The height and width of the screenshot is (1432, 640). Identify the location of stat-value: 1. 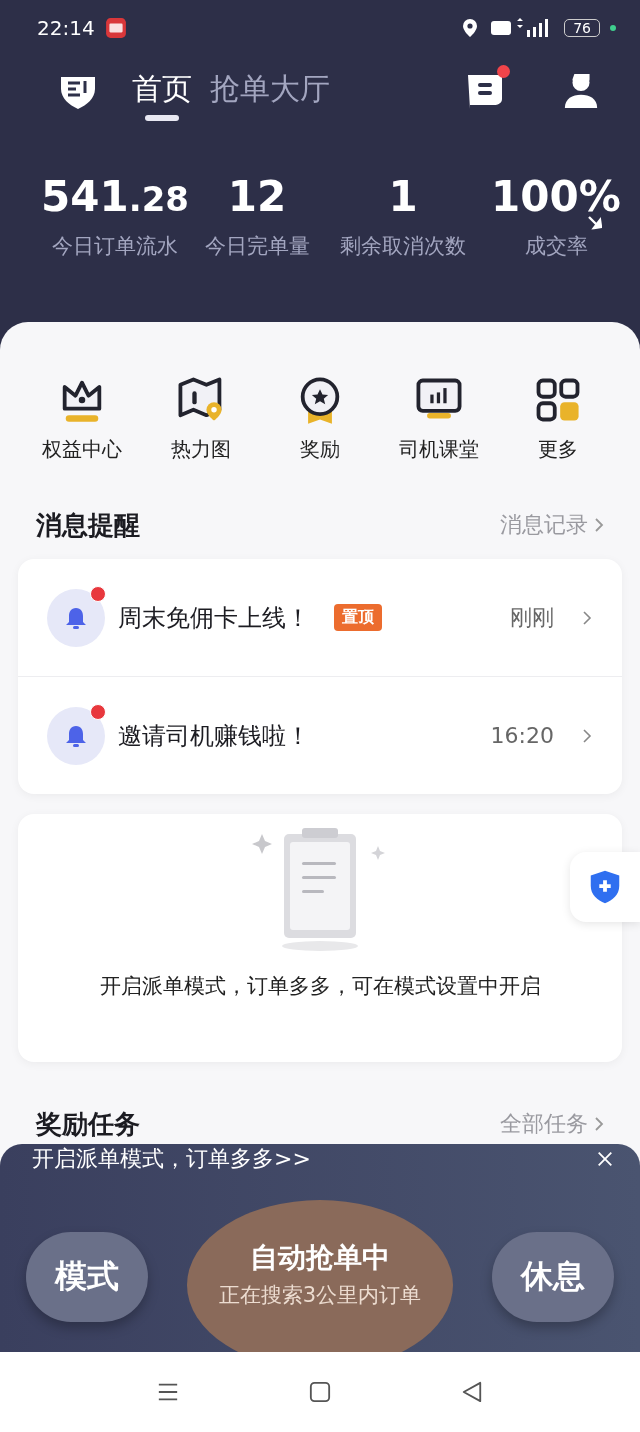
(403, 197).